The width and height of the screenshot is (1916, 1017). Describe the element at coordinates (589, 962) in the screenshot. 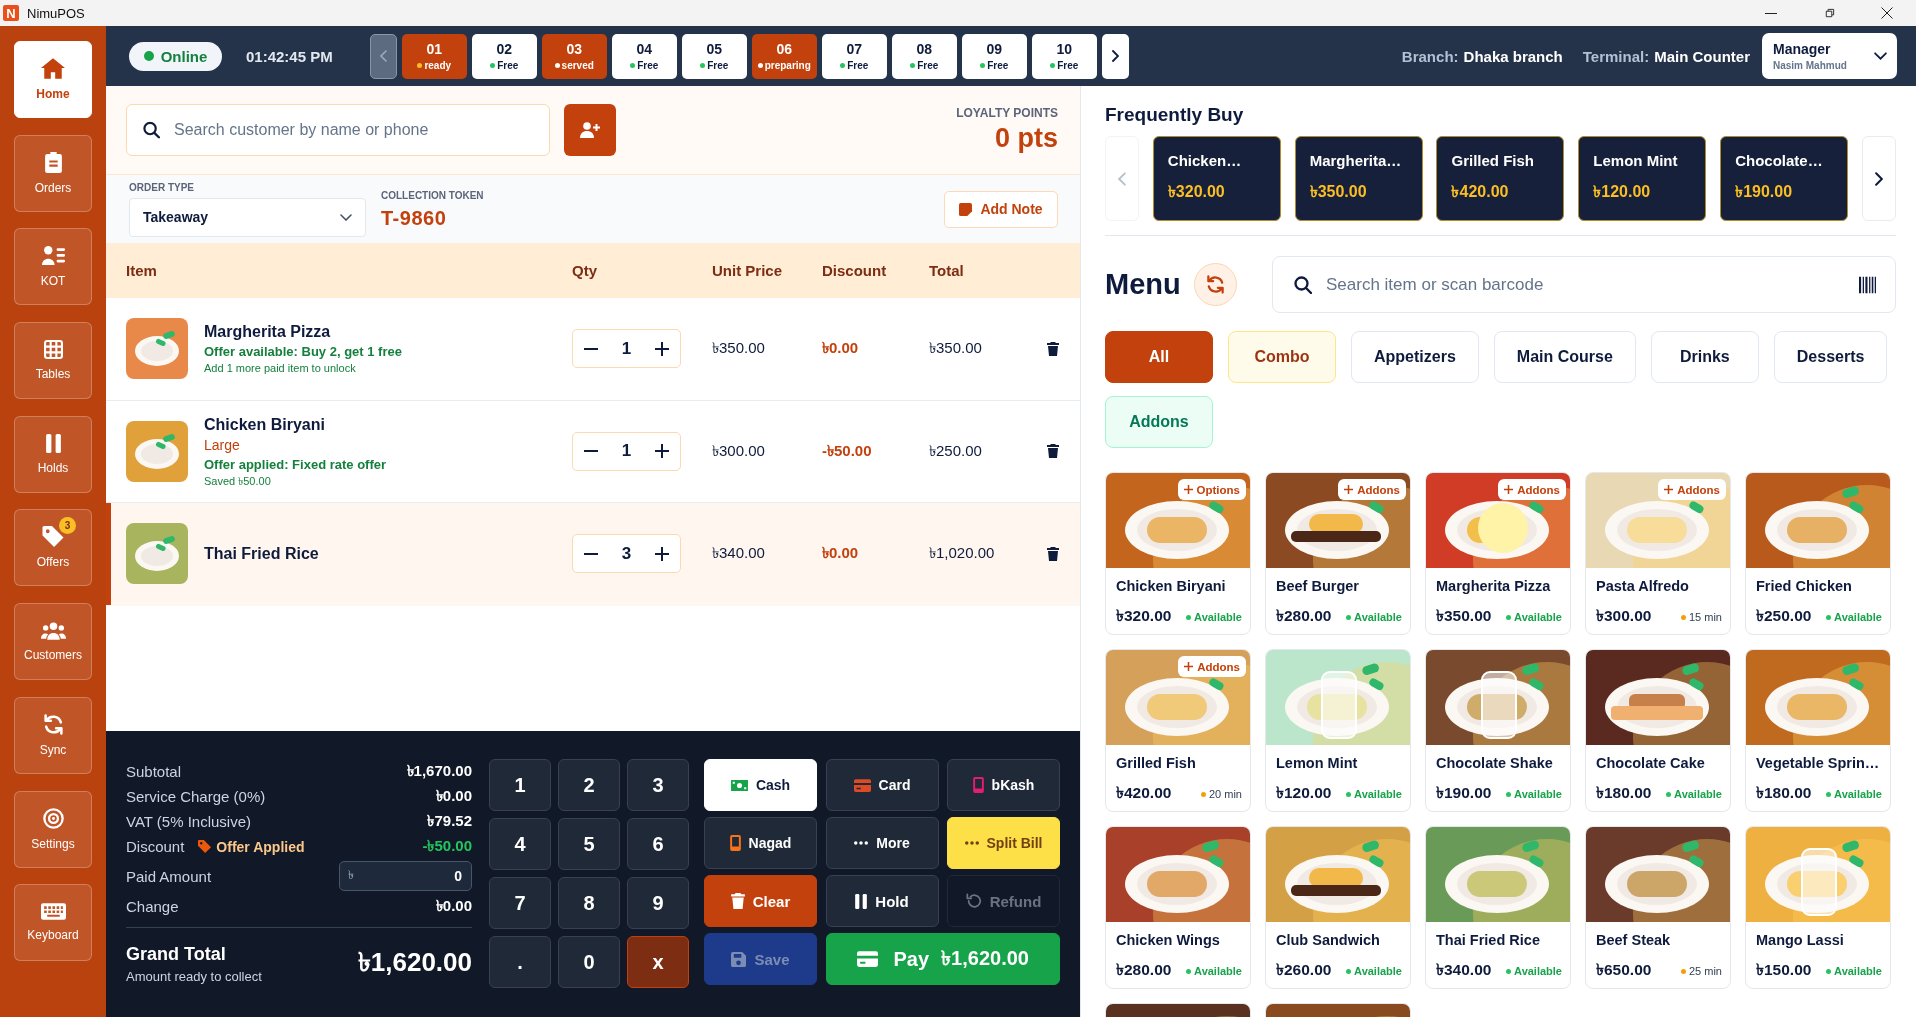

I see `keypad-key: 0` at that location.